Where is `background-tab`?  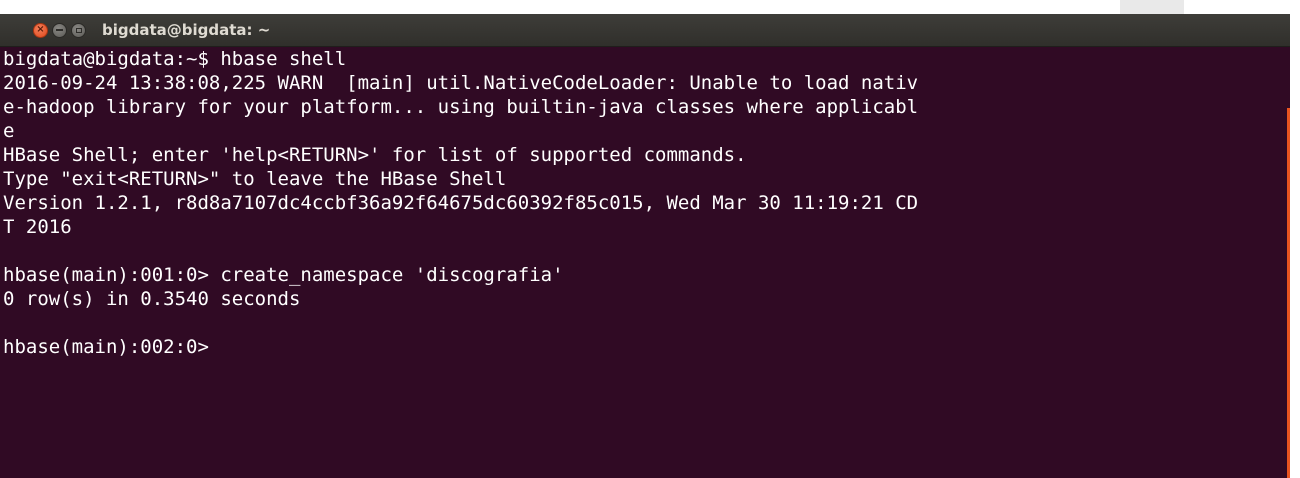 background-tab is located at coordinates (1152, 7).